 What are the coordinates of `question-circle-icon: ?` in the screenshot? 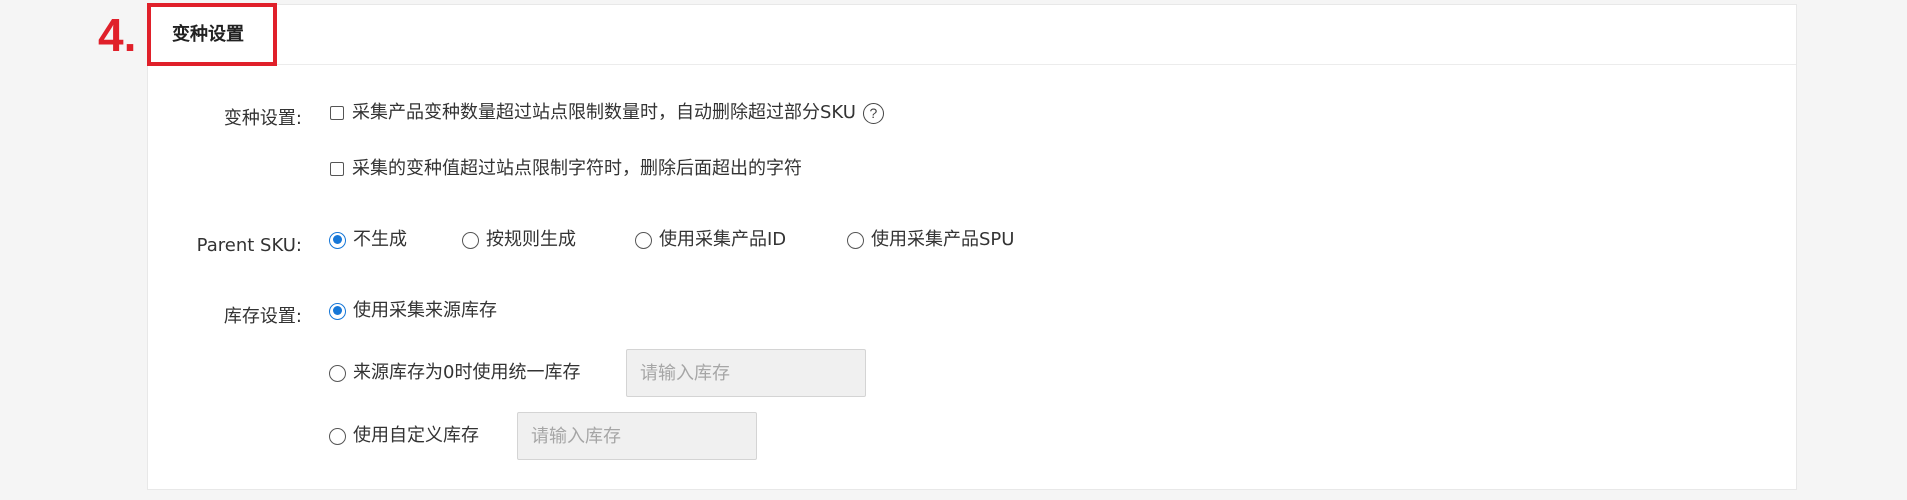 It's located at (873, 113).